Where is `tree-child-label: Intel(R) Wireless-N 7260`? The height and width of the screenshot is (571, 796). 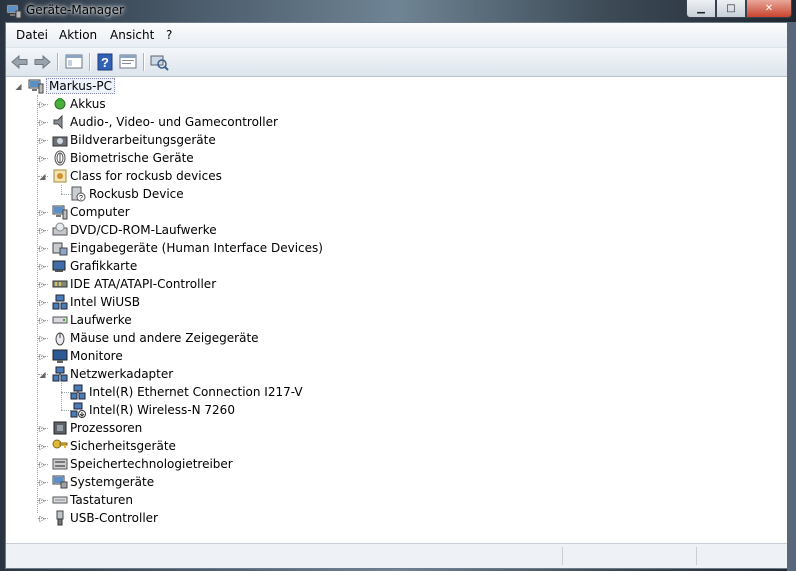
tree-child-label: Intel(R) Wireless-N 7260 is located at coordinates (162, 410).